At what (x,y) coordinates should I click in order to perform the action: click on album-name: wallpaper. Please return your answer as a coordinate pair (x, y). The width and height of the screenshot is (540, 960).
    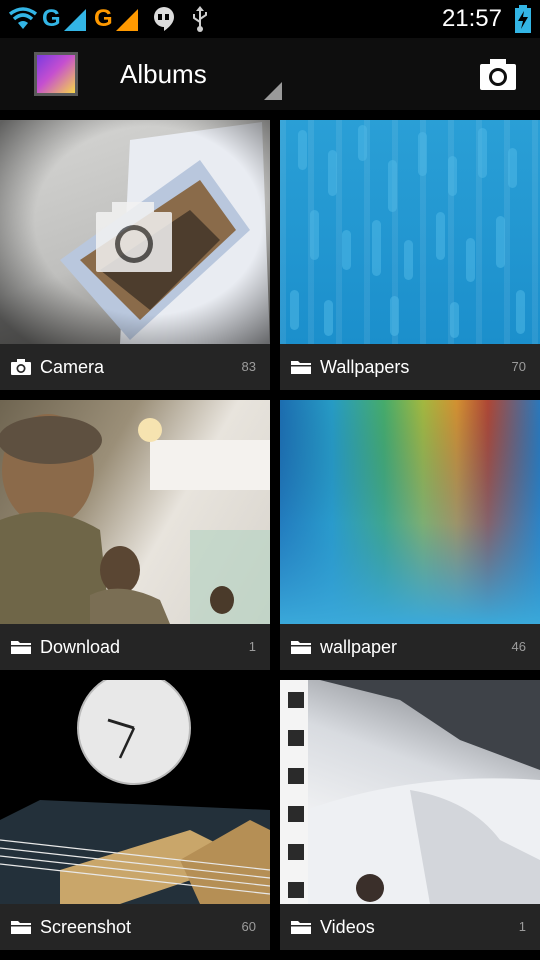
    Looking at the image, I should click on (359, 647).